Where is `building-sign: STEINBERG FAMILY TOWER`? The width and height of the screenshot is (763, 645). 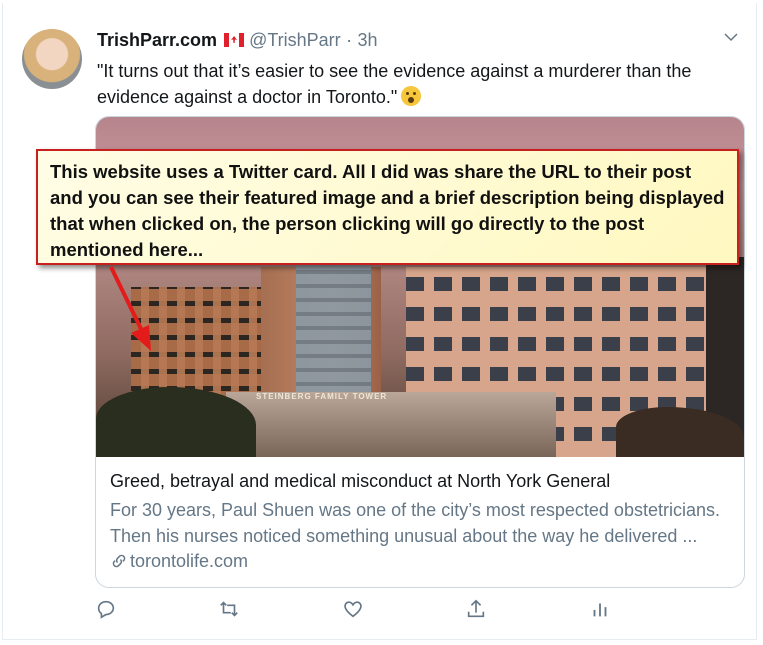
building-sign: STEINBERG FAMILY TOWER is located at coordinates (322, 396).